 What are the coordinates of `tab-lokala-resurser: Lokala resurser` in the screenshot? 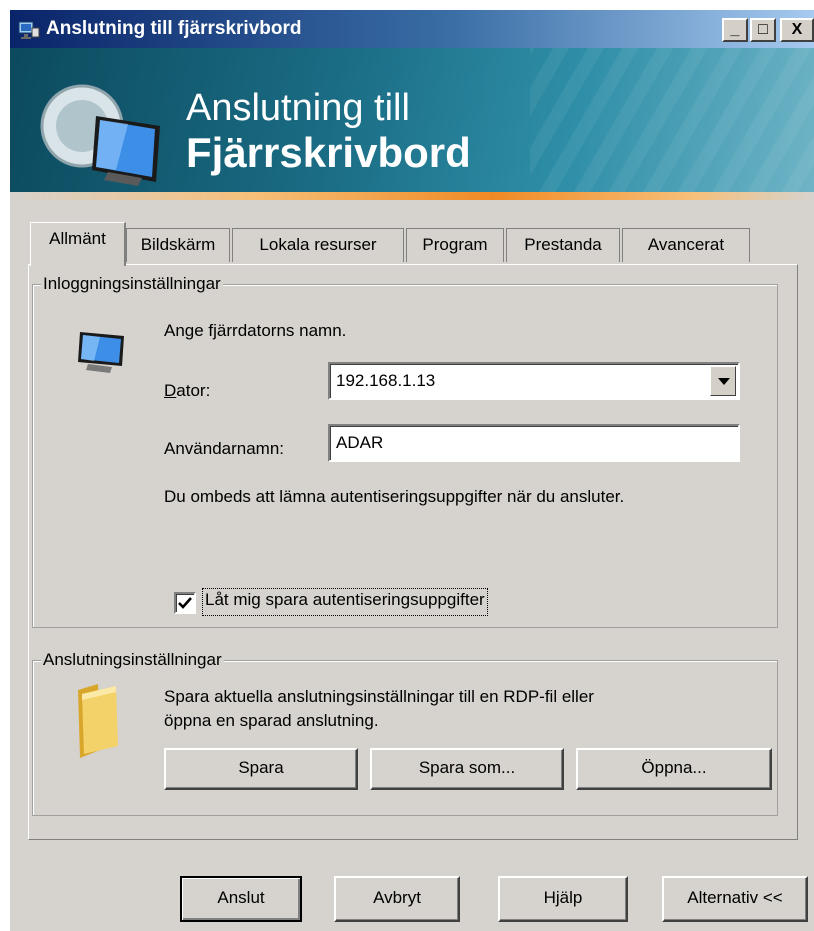 It's located at (318, 245).